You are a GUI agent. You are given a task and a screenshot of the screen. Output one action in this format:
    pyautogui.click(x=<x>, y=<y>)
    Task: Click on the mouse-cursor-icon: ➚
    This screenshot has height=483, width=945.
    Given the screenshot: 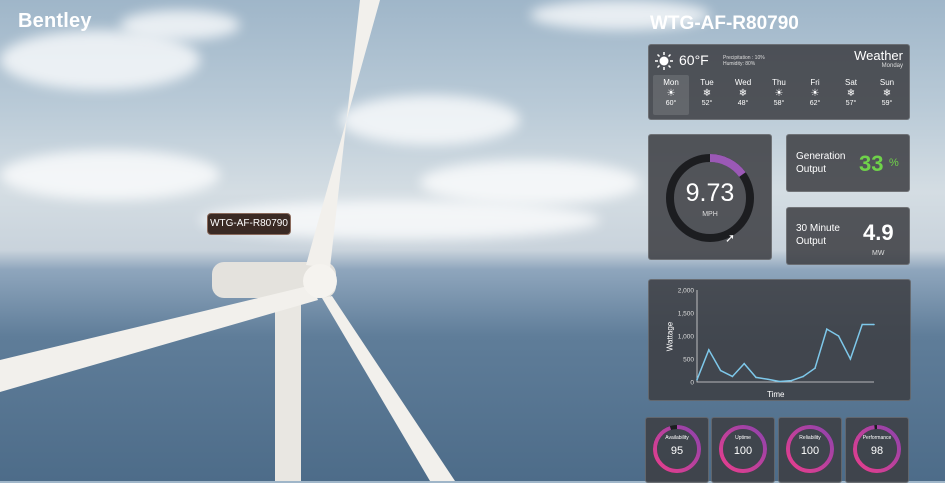 What is the action you would take?
    pyautogui.click(x=730, y=238)
    